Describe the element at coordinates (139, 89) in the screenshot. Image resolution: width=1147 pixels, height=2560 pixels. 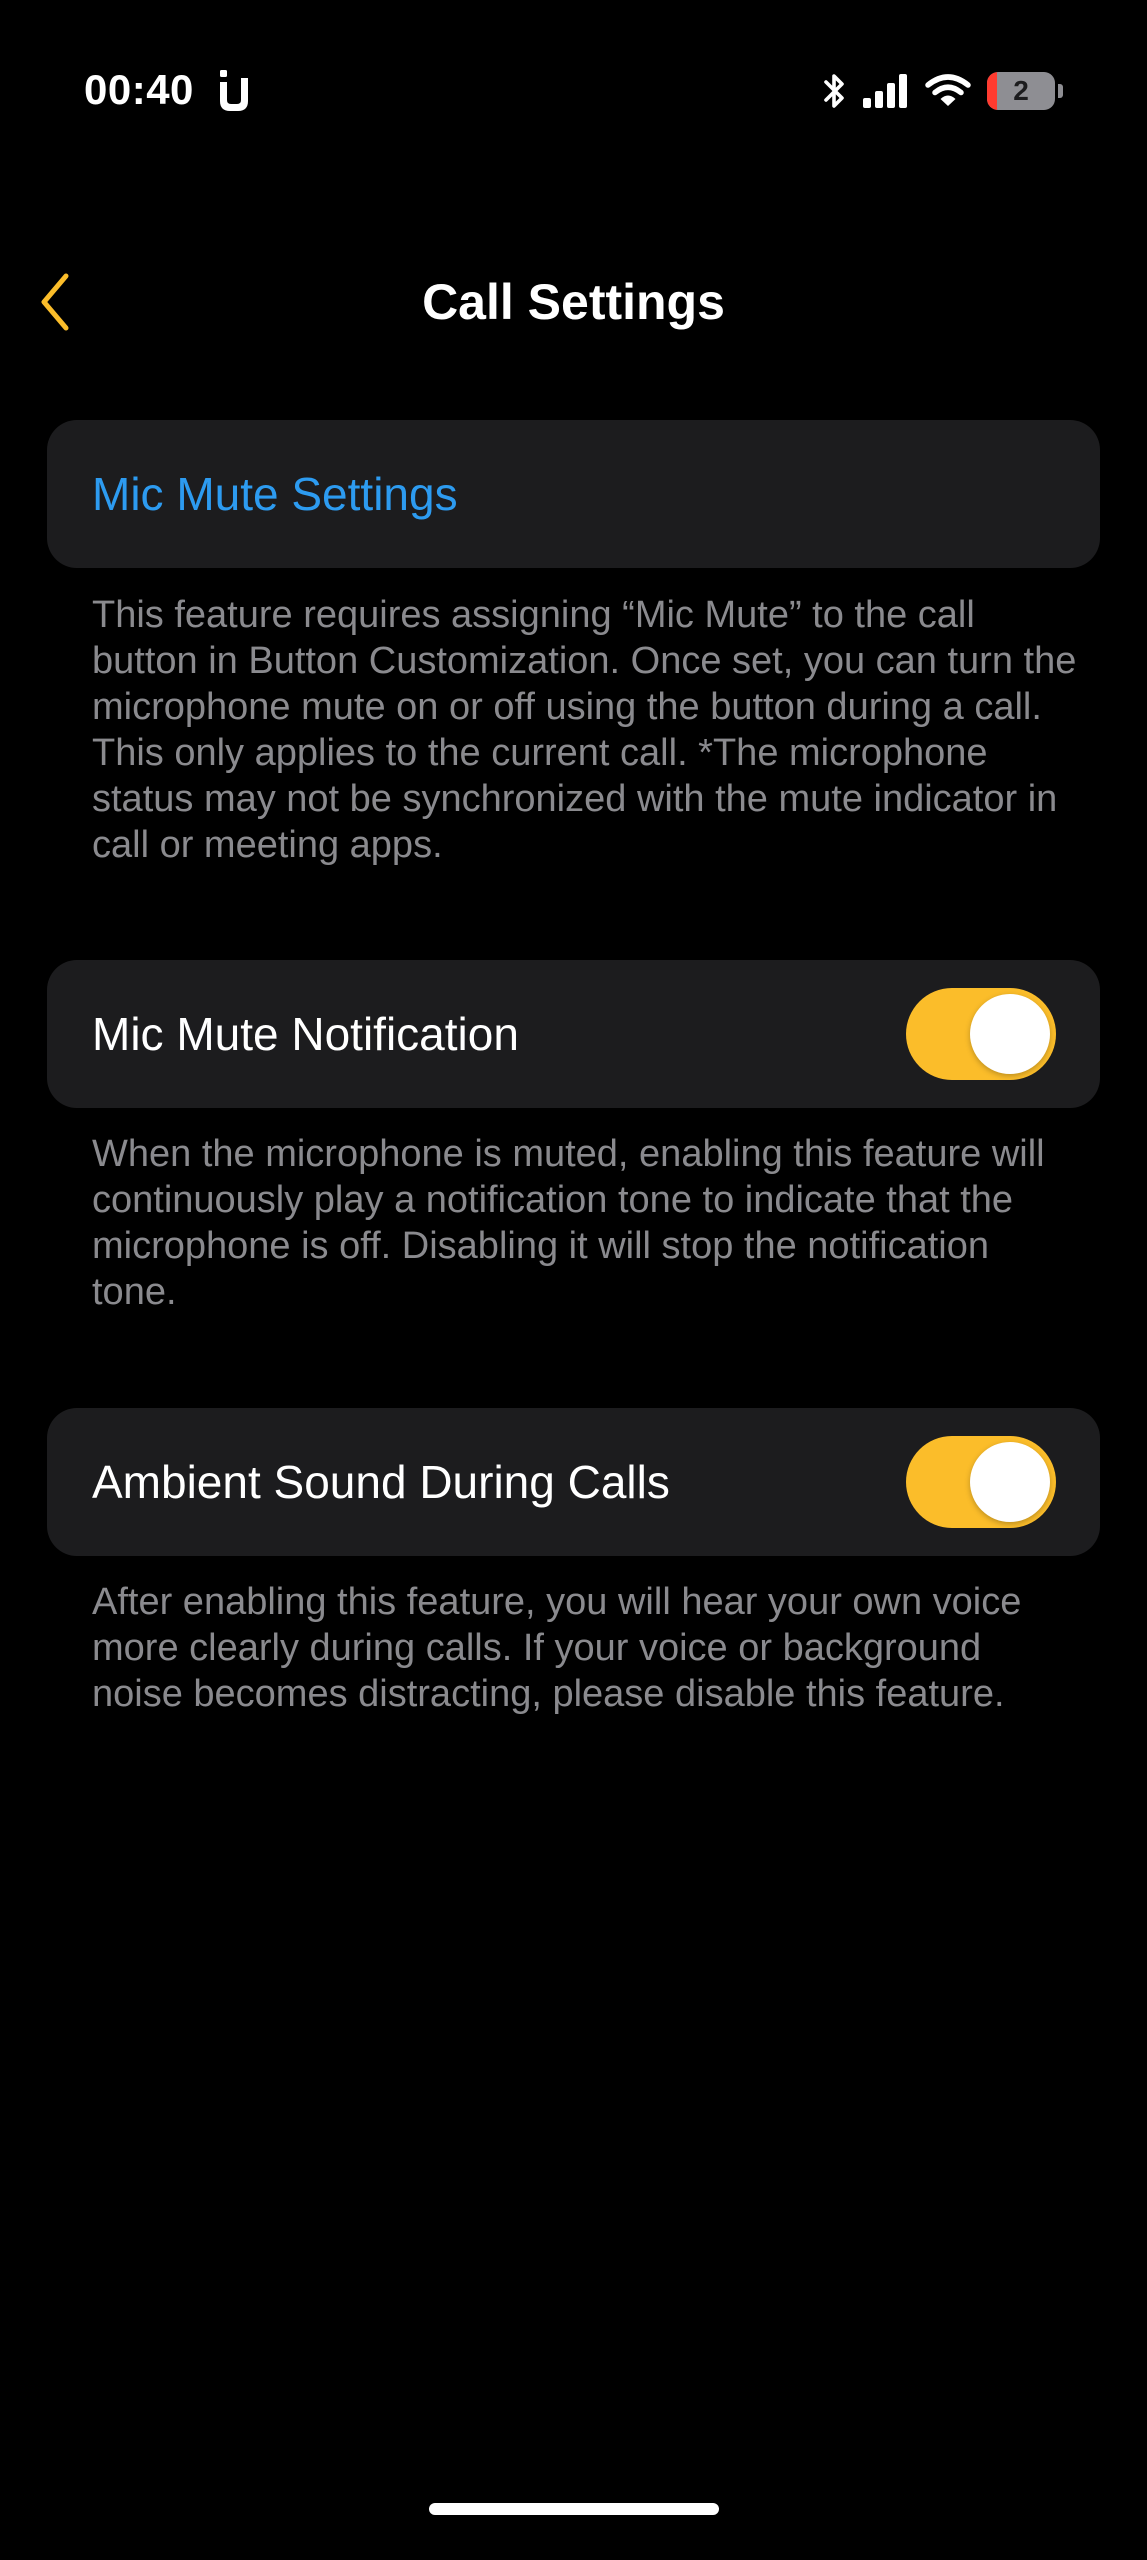
I see `status-time: 00:40` at that location.